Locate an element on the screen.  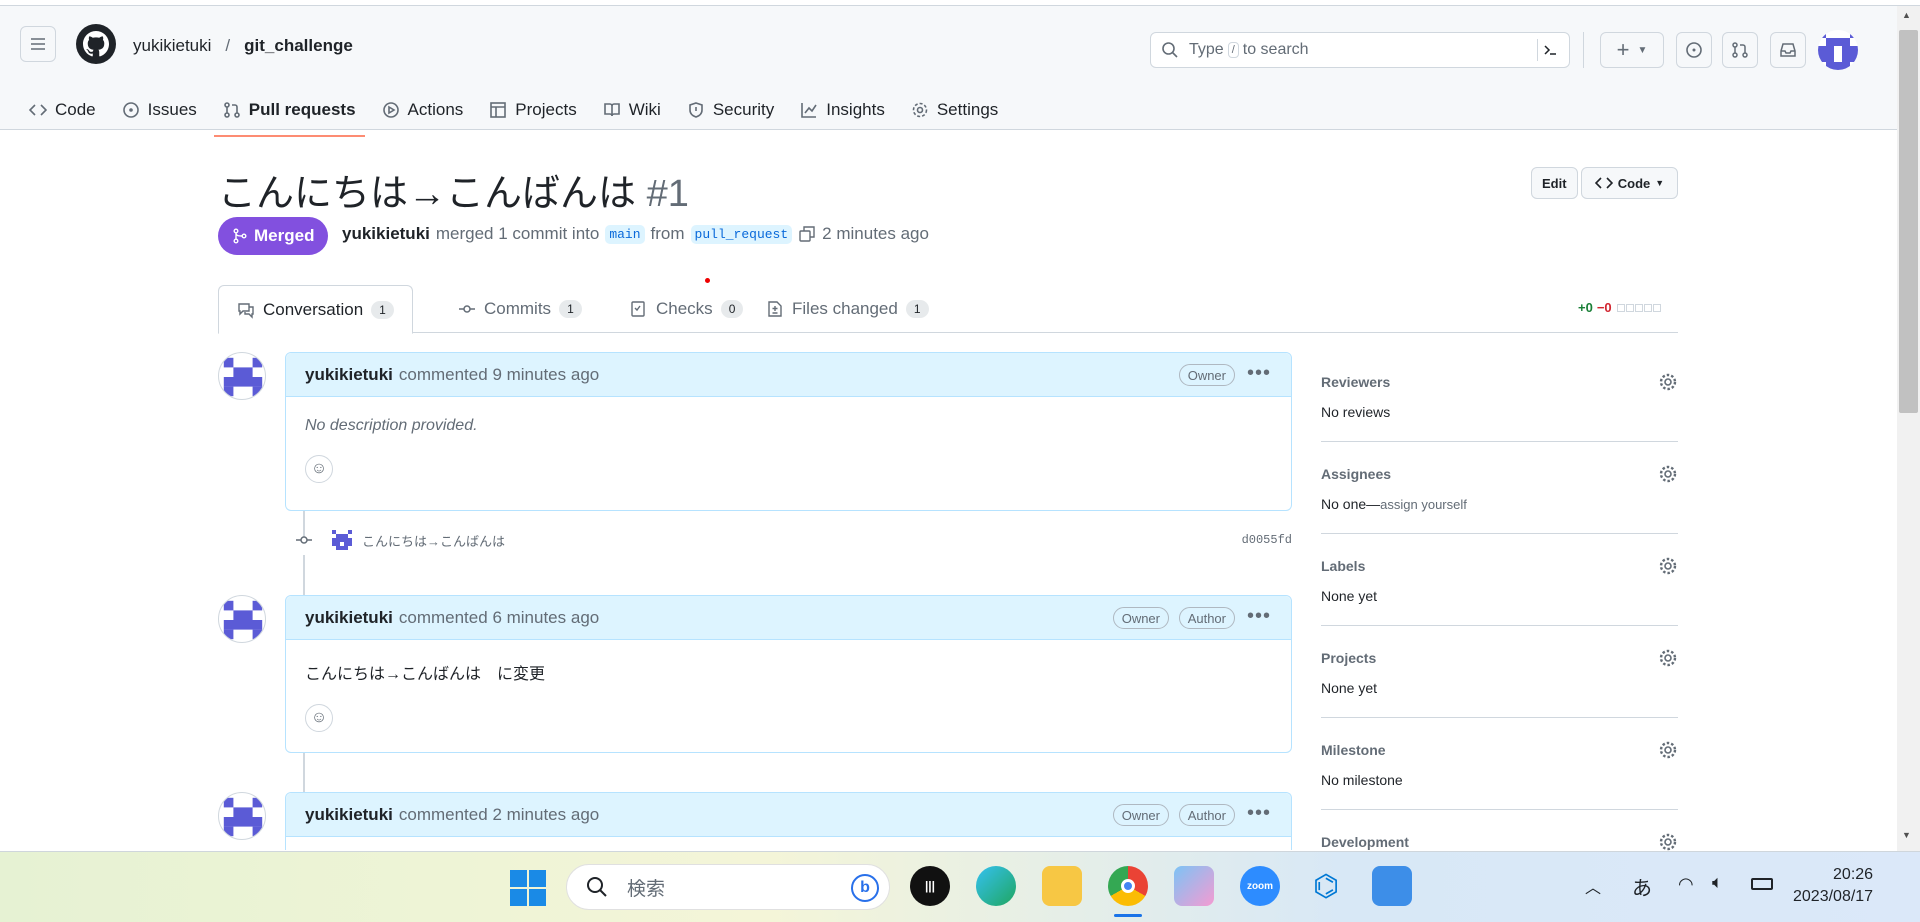
inbox-button is located at coordinates (1788, 50).